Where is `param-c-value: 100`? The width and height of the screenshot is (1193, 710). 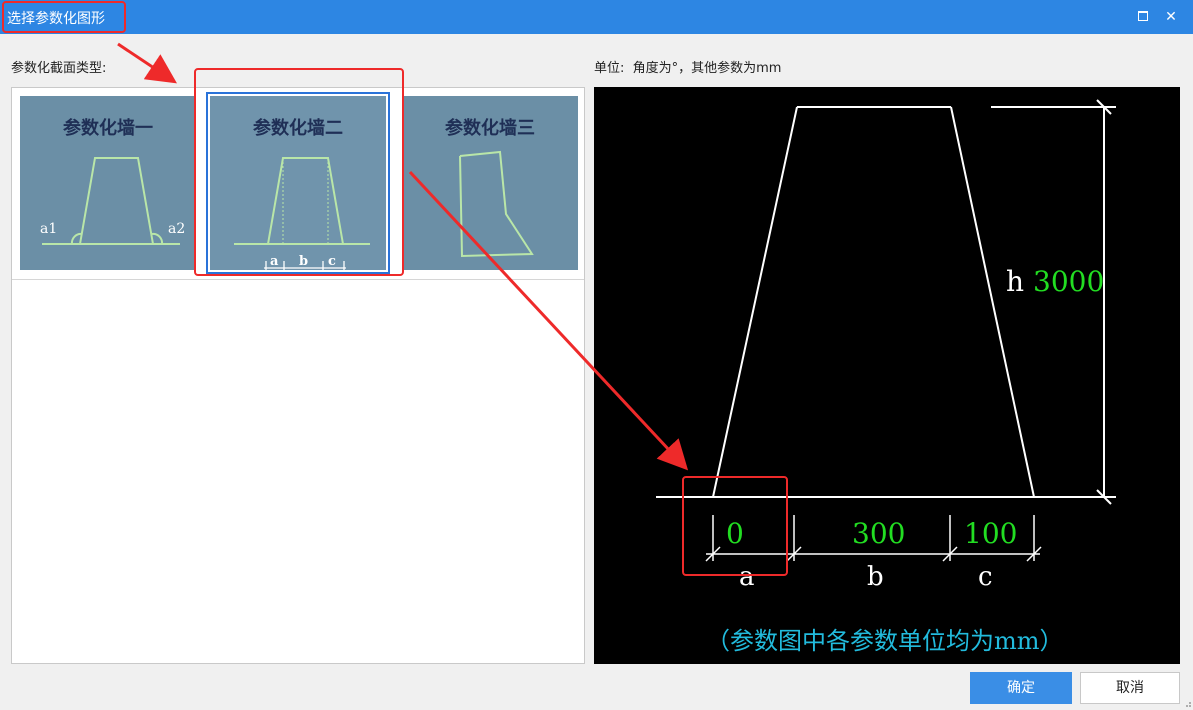
param-c-value: 100 is located at coordinates (990, 533).